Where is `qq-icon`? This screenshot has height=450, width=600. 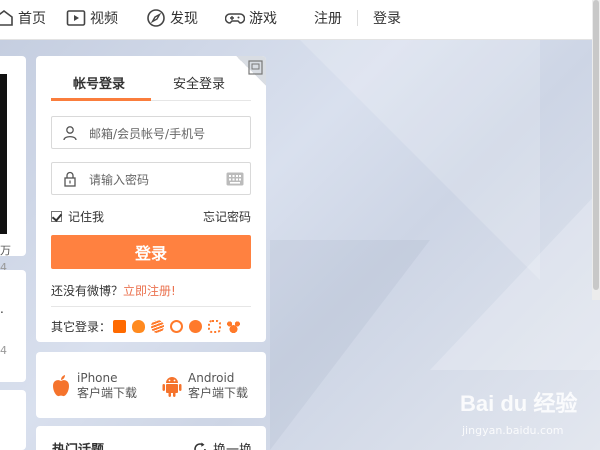
qq-icon is located at coordinates (139, 326).